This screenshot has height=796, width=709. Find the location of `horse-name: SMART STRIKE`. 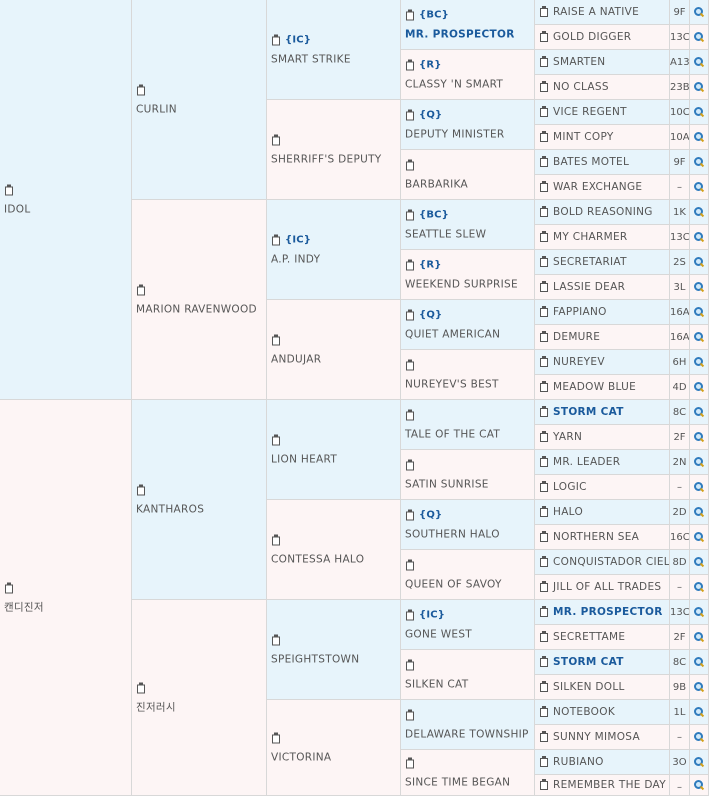

horse-name: SMART STRIKE is located at coordinates (311, 59).